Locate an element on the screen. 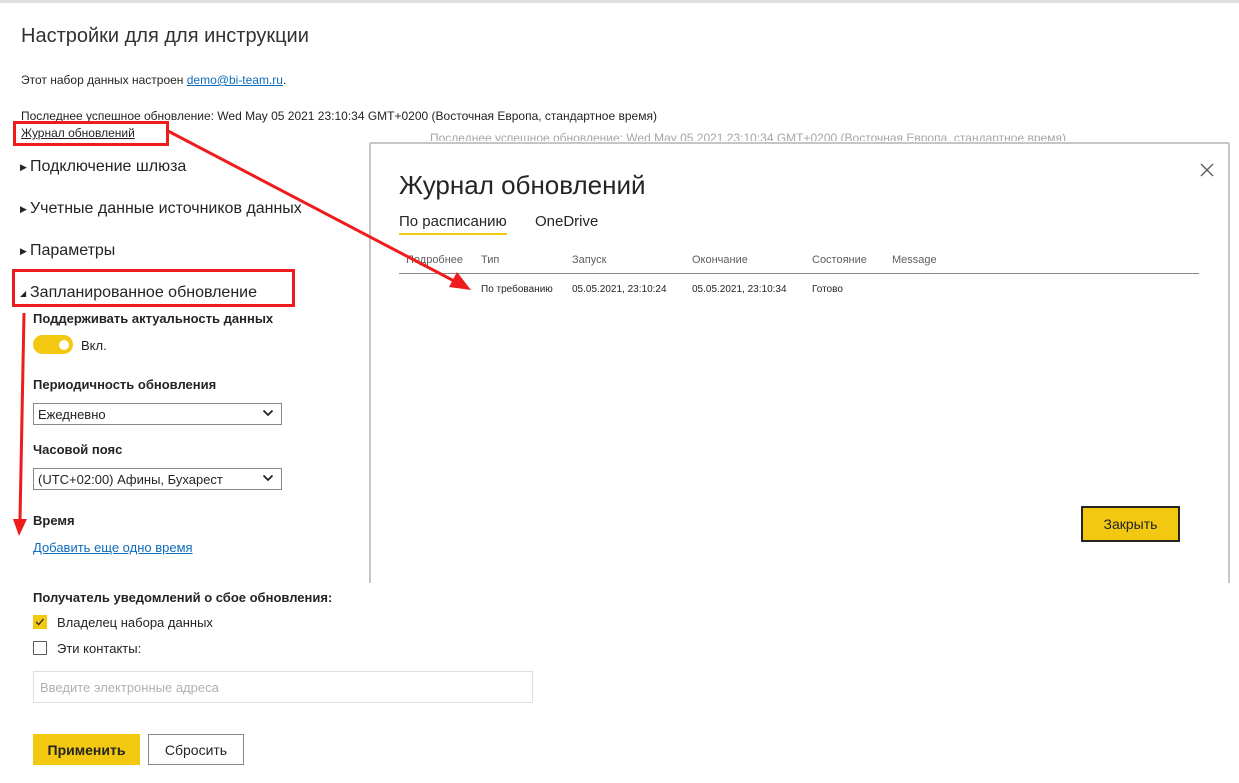 Image resolution: width=1239 pixels, height=783 pixels. owner-checkbox is located at coordinates (40, 622).